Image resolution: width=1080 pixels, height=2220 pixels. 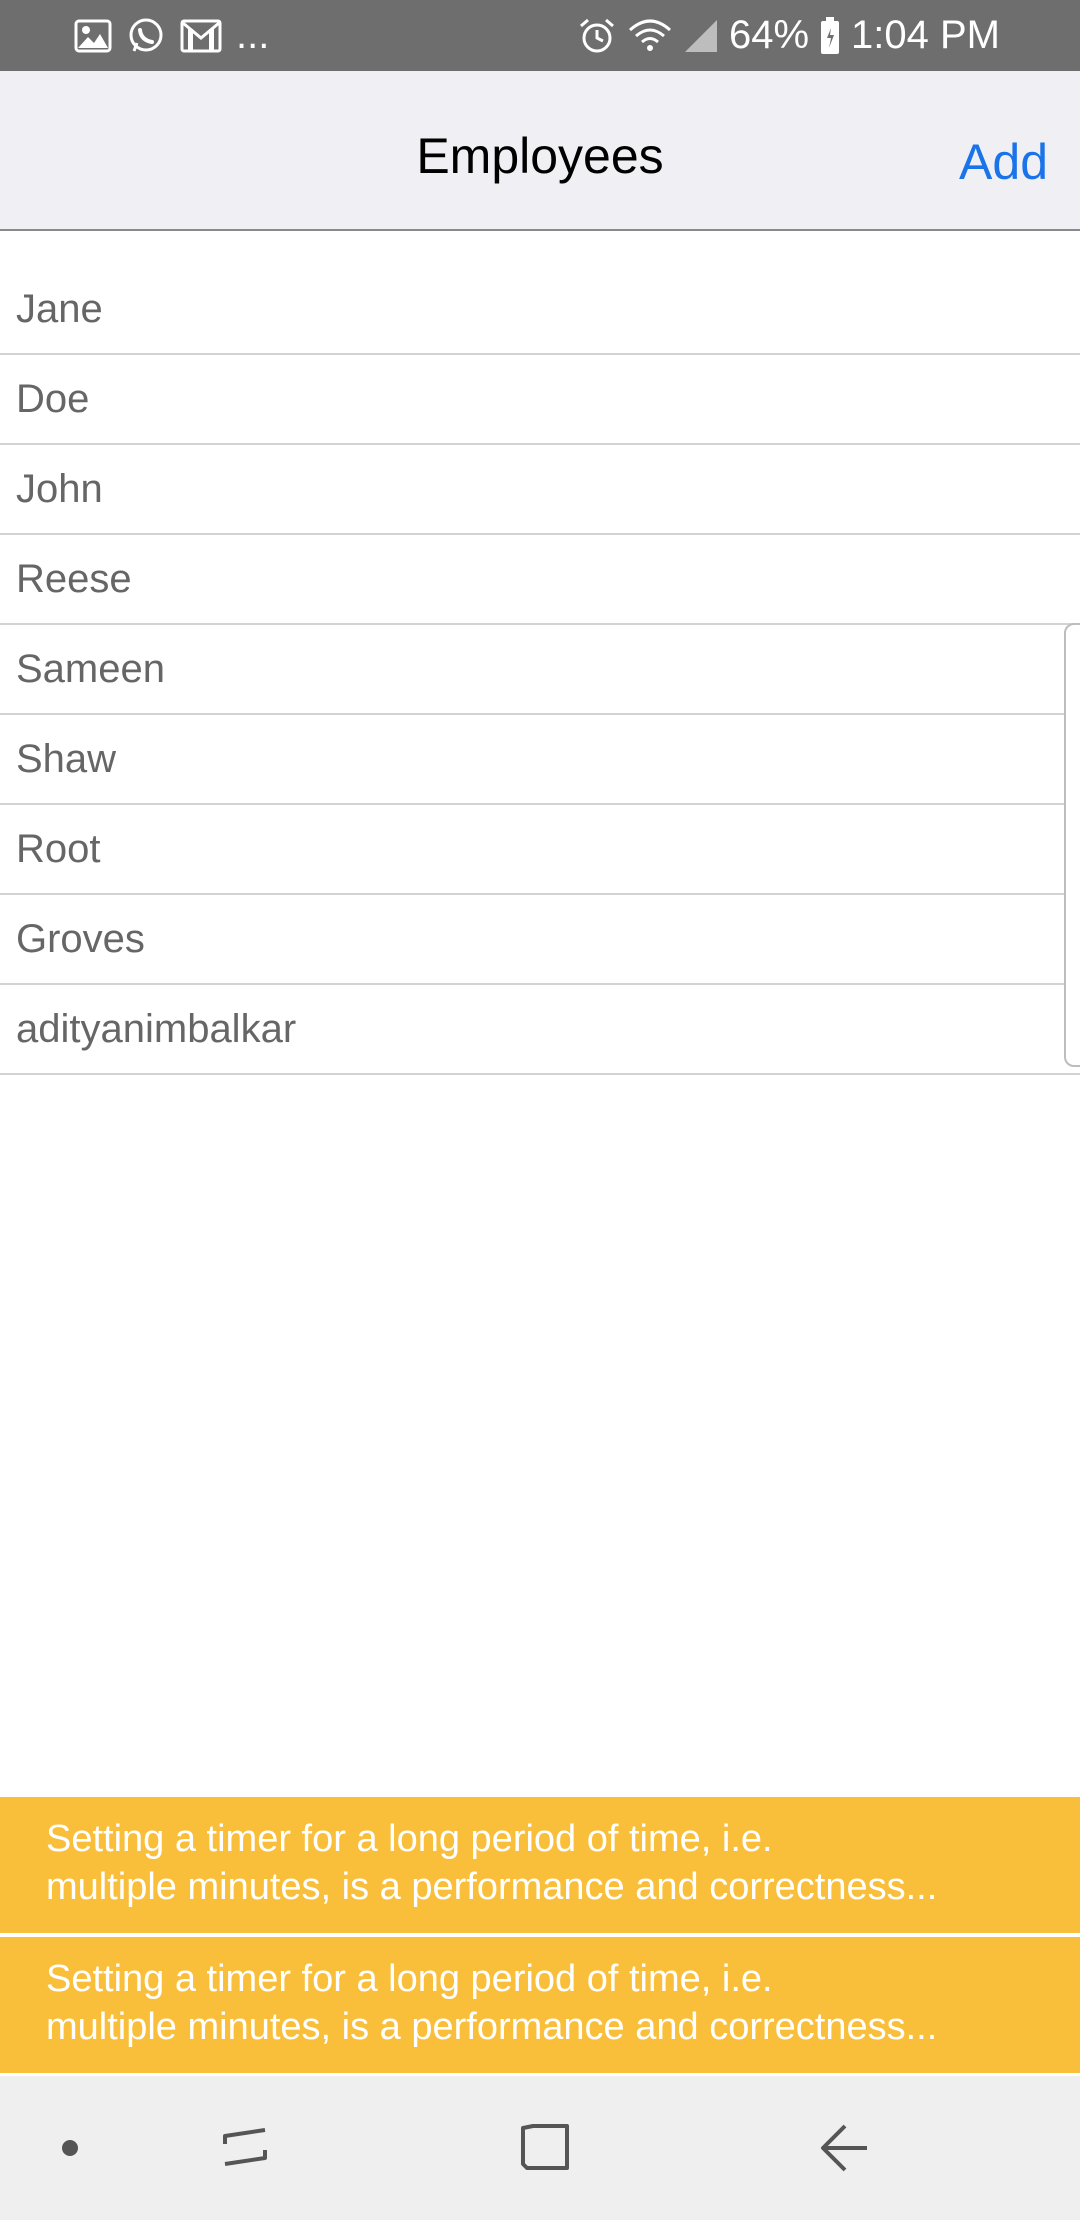 I want to click on list-item: Shaw, so click(x=540, y=760).